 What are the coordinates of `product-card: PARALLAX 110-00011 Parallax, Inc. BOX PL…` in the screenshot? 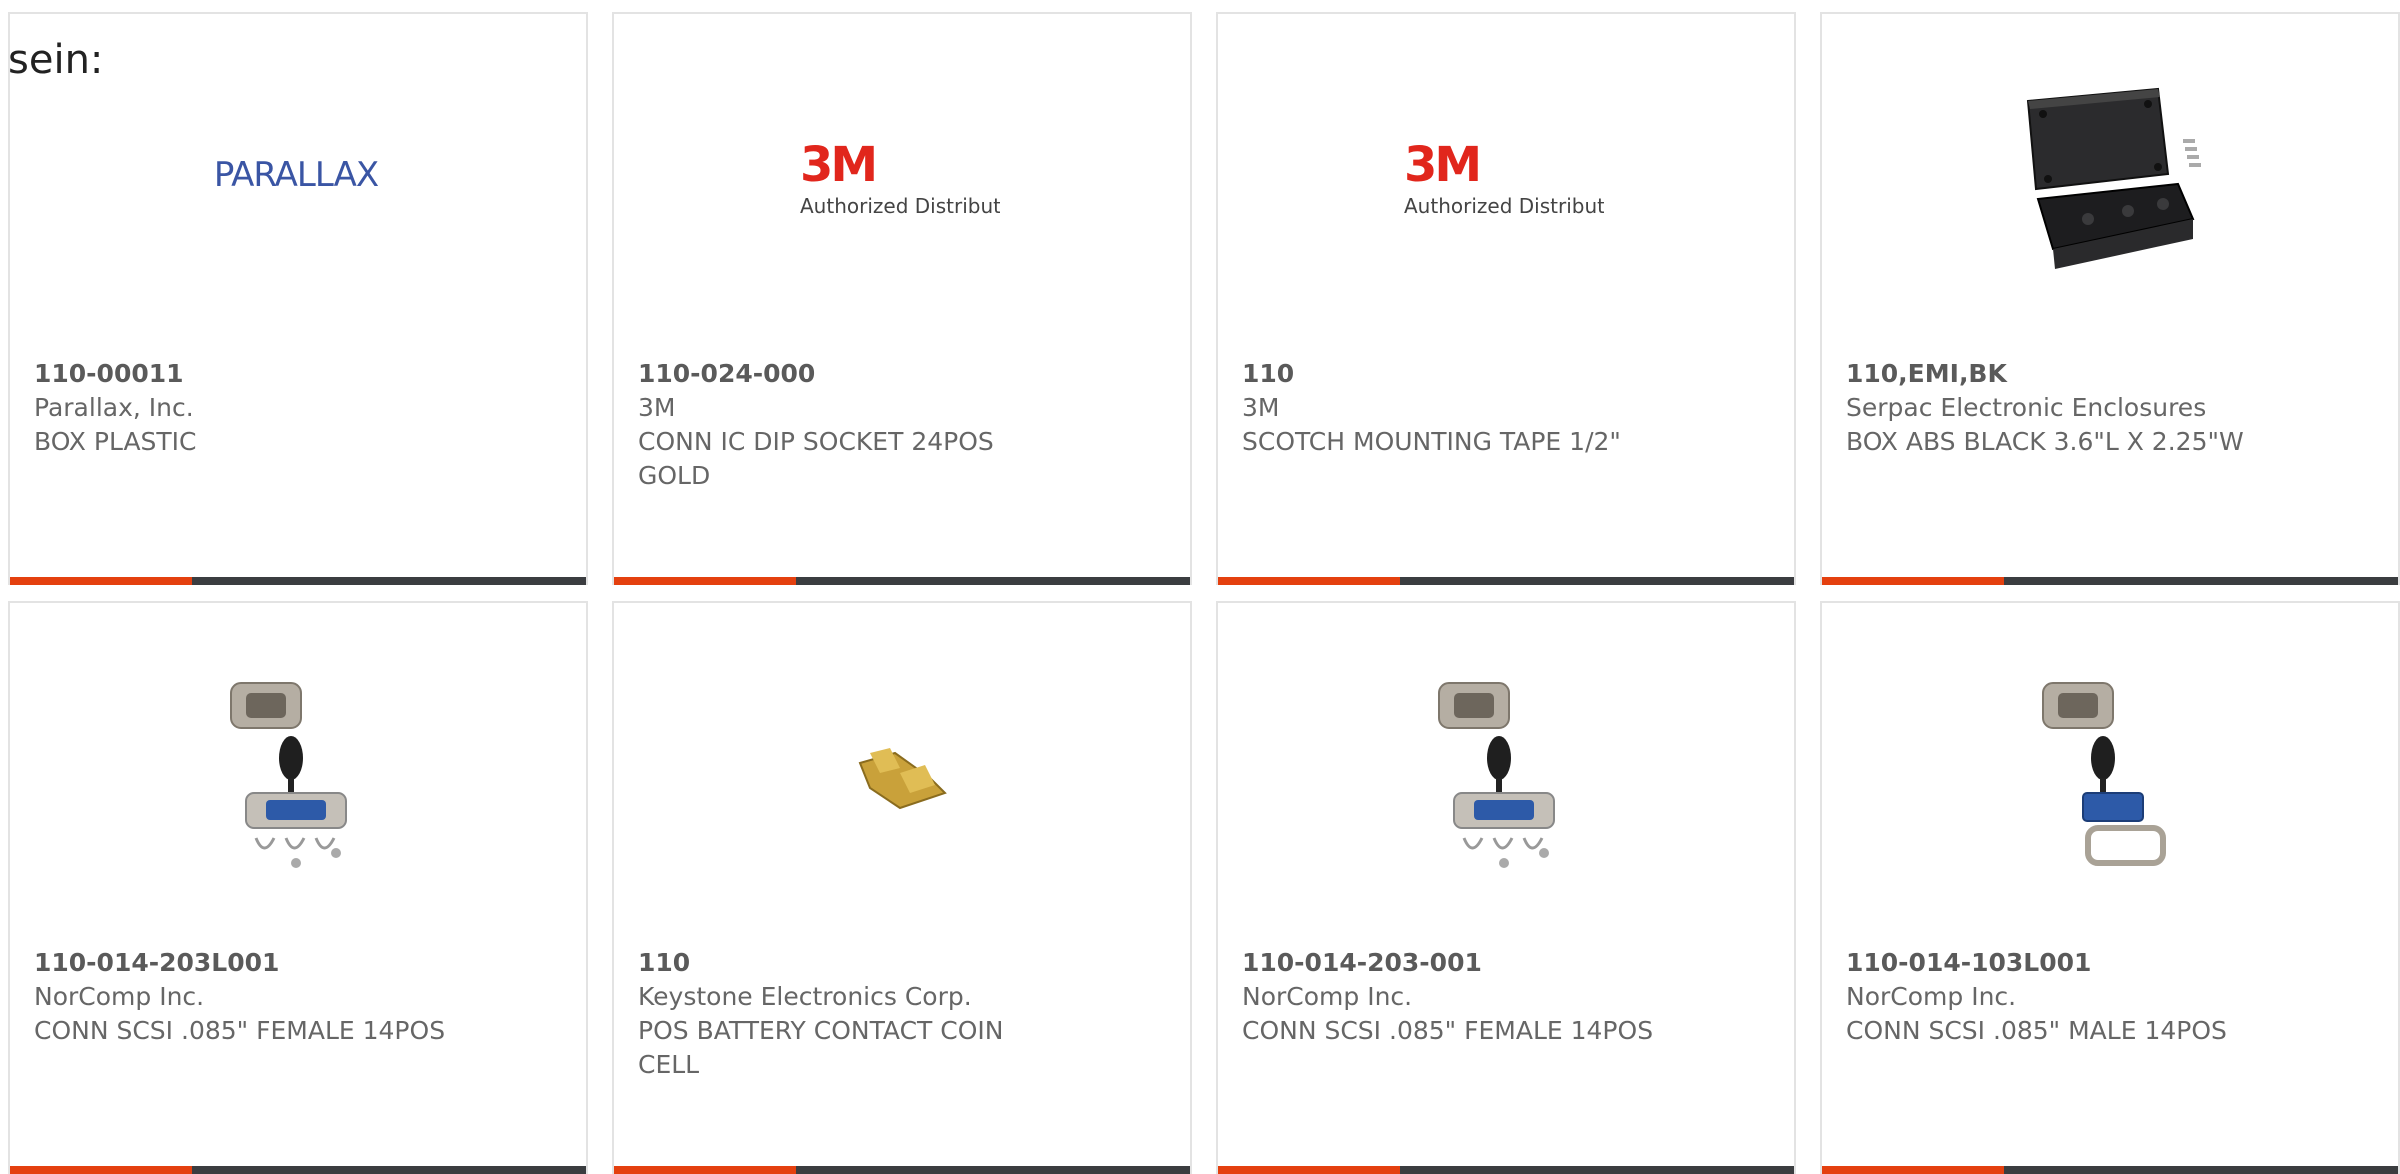 It's located at (298, 298).